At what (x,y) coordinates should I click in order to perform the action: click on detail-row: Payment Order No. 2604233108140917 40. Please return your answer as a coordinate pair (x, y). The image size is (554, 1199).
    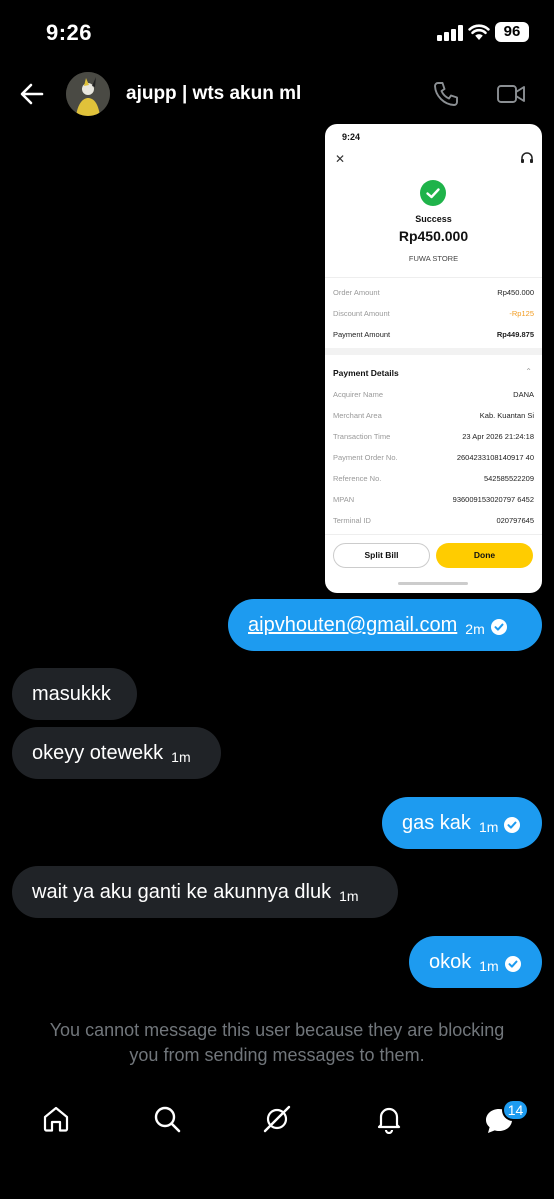
    Looking at the image, I should click on (433, 457).